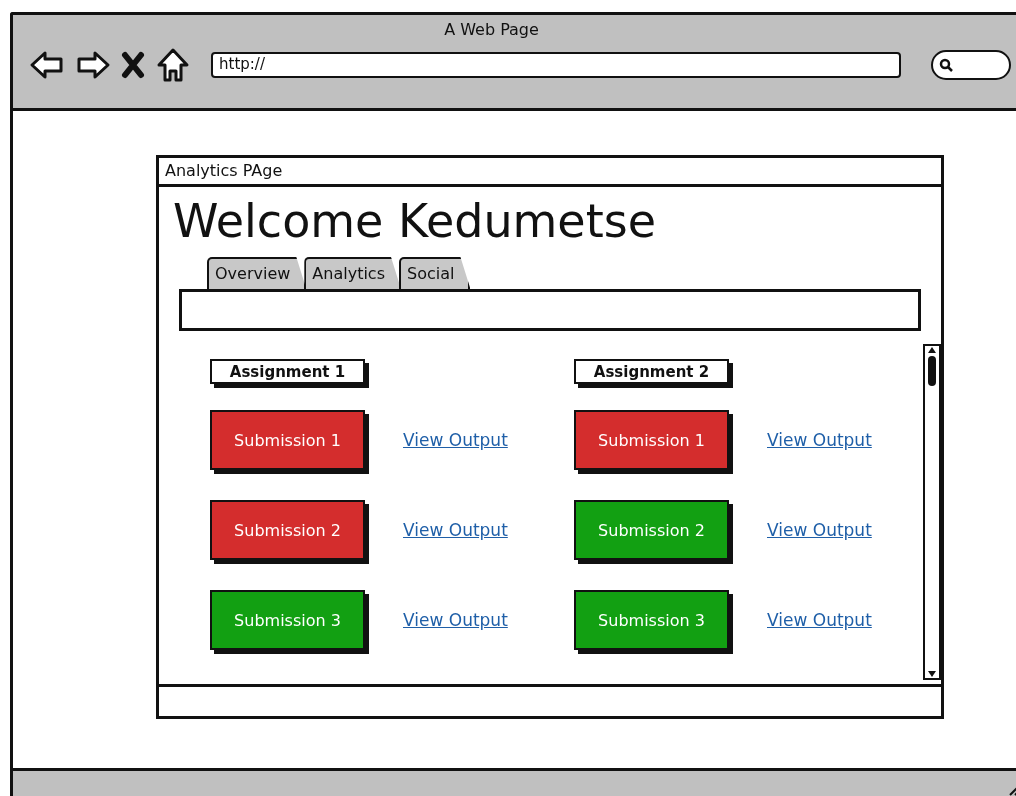  Describe the element at coordinates (414, 221) in the screenshot. I see `welcome-heading: Welcome Kedumetse` at that location.